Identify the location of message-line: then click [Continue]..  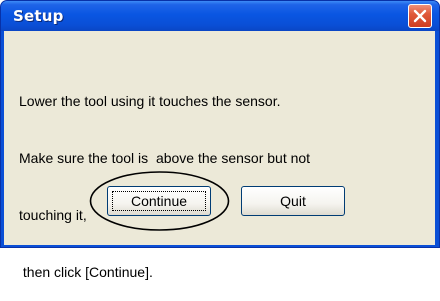
(86, 272).